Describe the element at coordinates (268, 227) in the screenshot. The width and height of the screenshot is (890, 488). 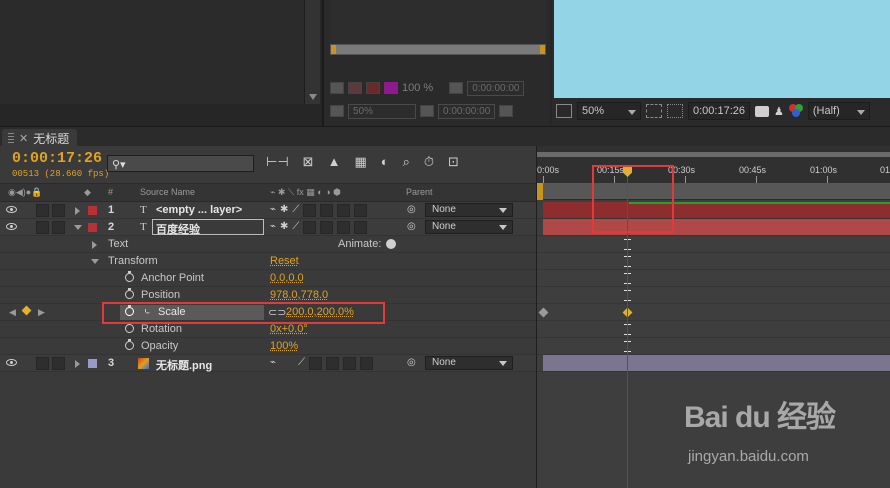
I see `layer-row-2: 2 T 百度经验 ⌁ ✱ ⟋ ◎ None` at that location.